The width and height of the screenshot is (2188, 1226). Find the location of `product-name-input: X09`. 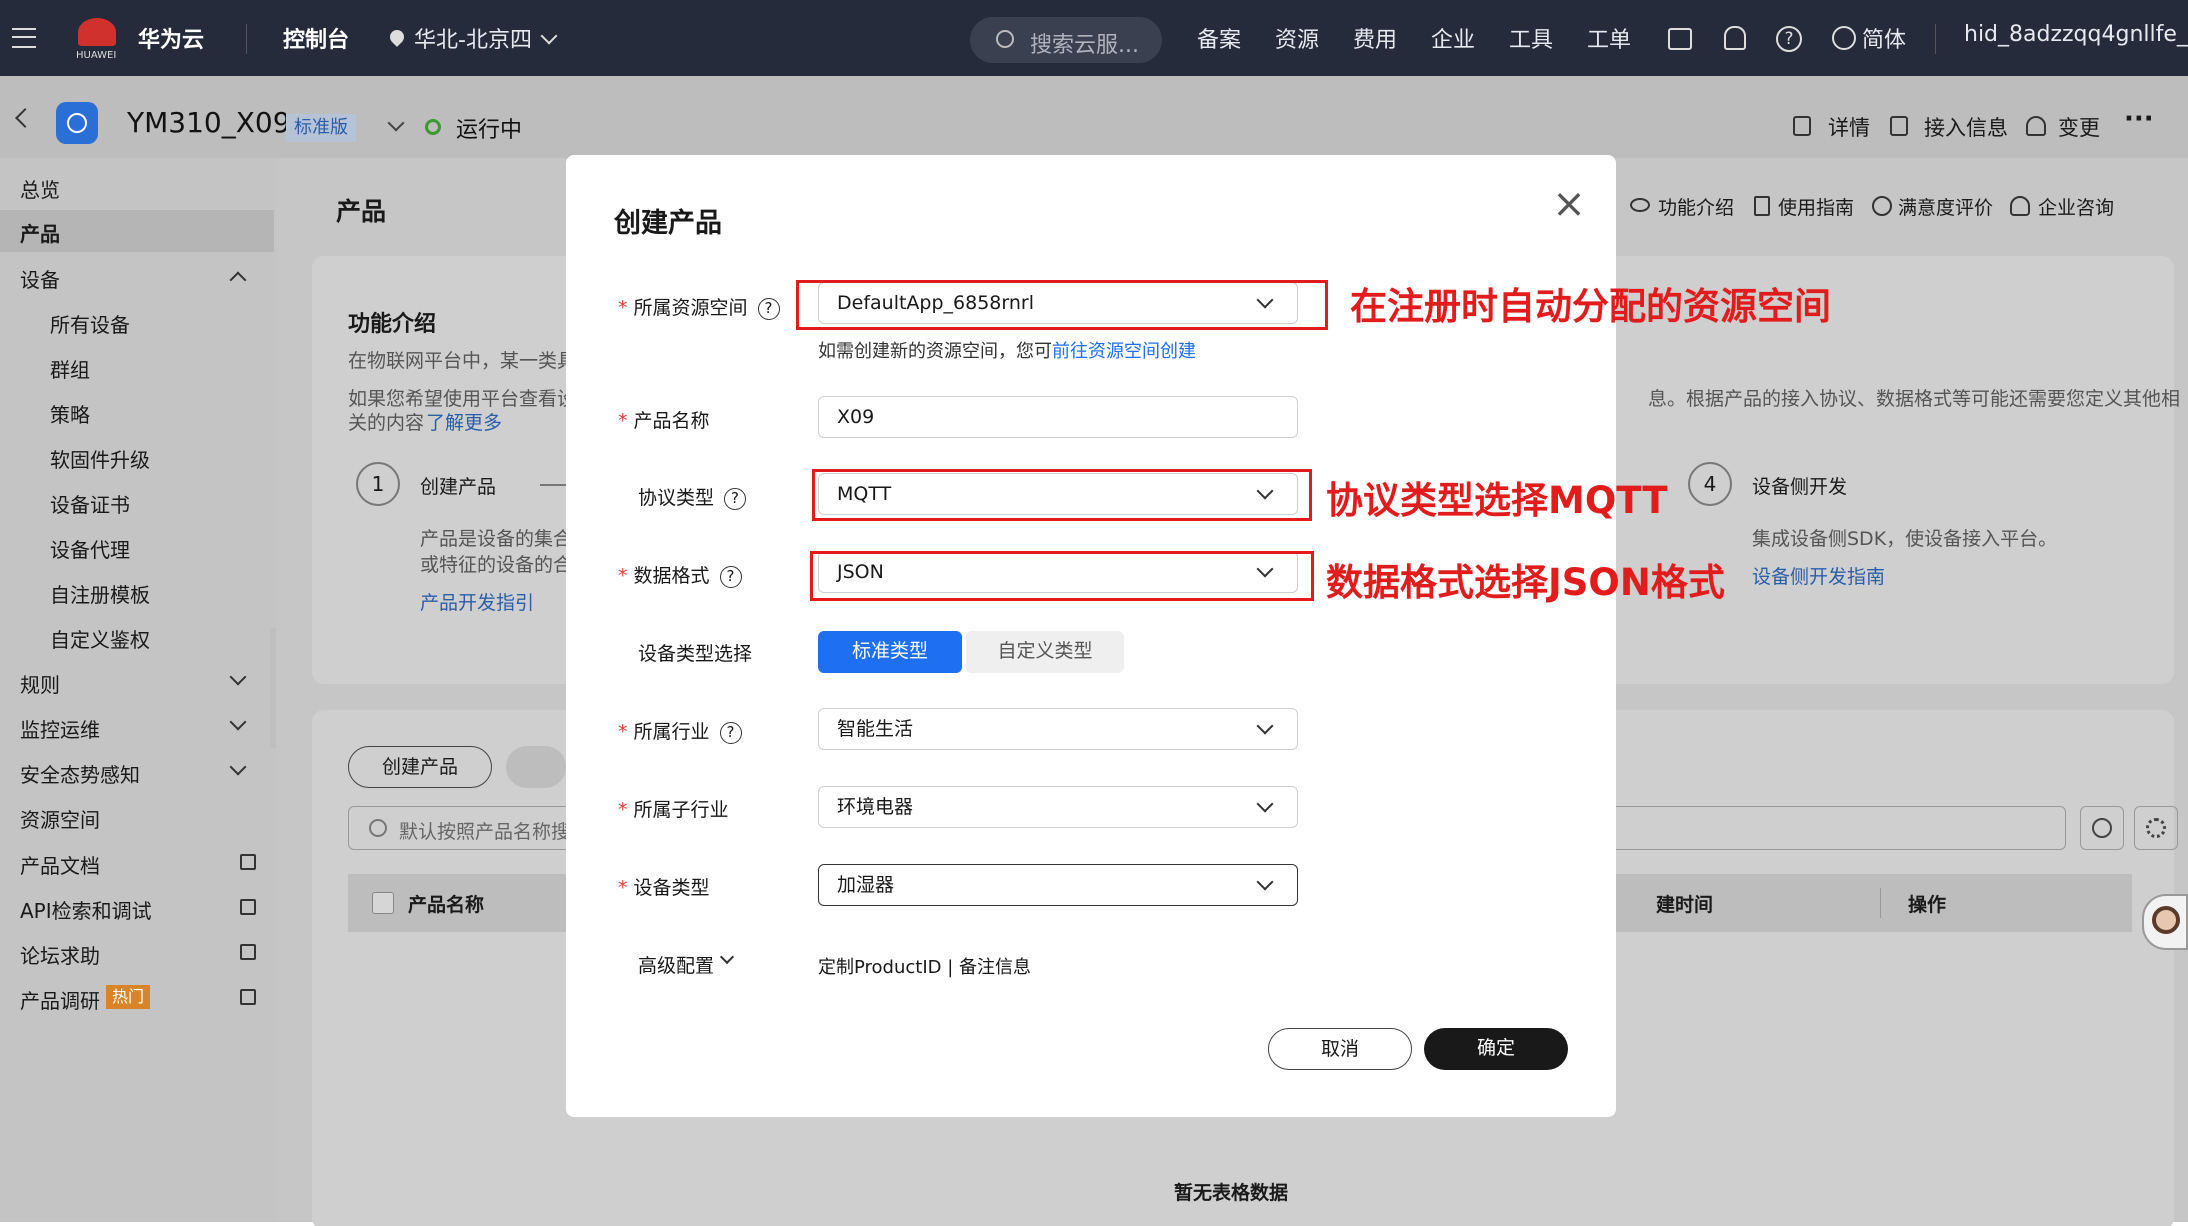

product-name-input: X09 is located at coordinates (1058, 417).